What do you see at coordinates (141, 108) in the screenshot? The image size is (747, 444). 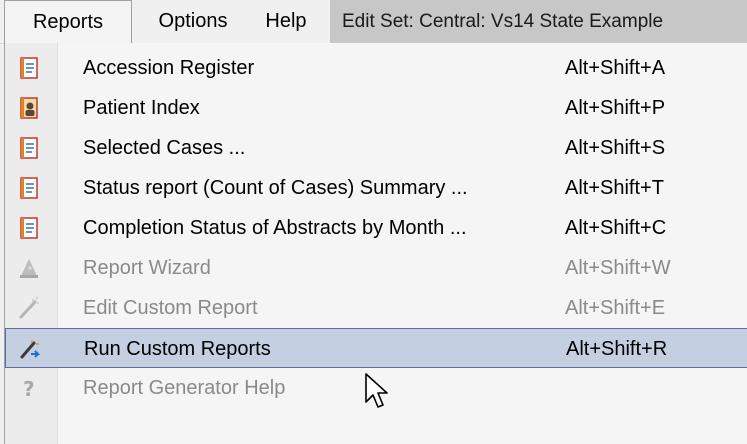 I see `menu-item-label: Patient Index` at bounding box center [141, 108].